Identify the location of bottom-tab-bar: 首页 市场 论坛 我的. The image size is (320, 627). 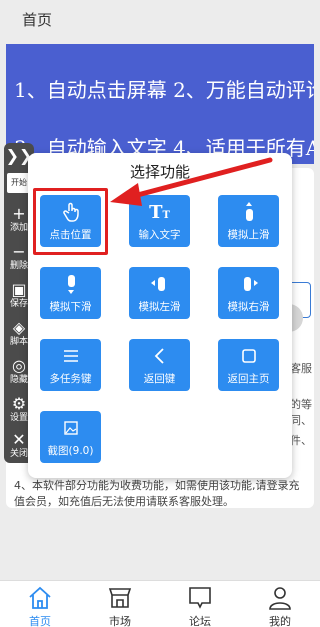
(160, 603).